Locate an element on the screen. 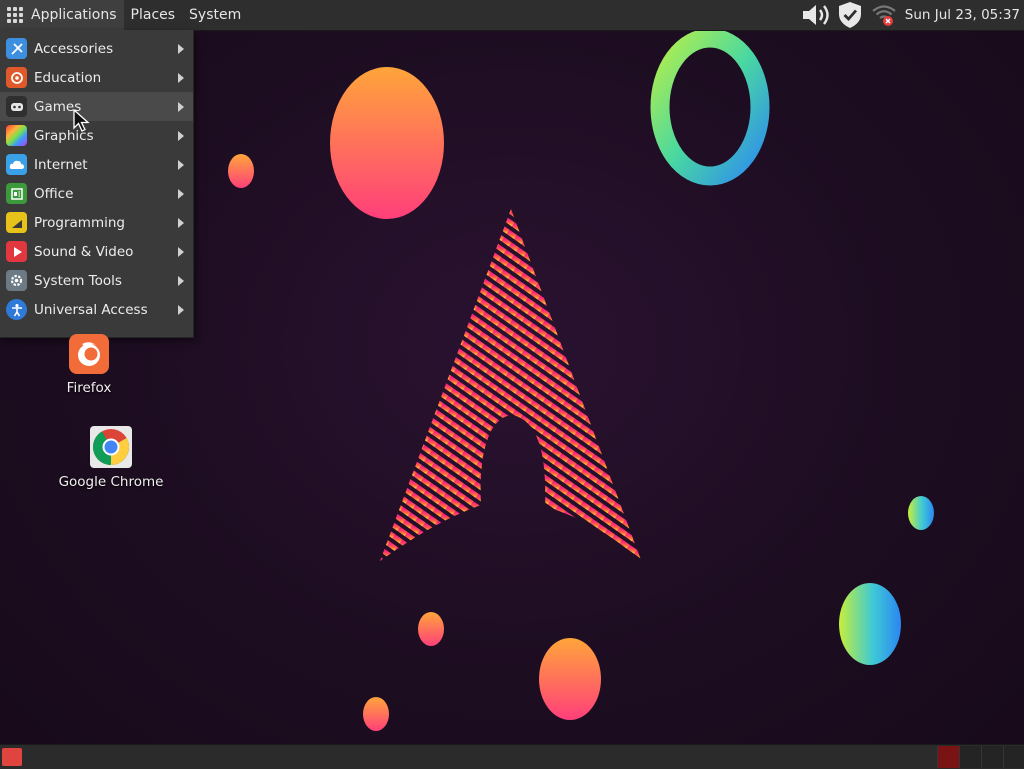  sound-video-icon is located at coordinates (16, 251).